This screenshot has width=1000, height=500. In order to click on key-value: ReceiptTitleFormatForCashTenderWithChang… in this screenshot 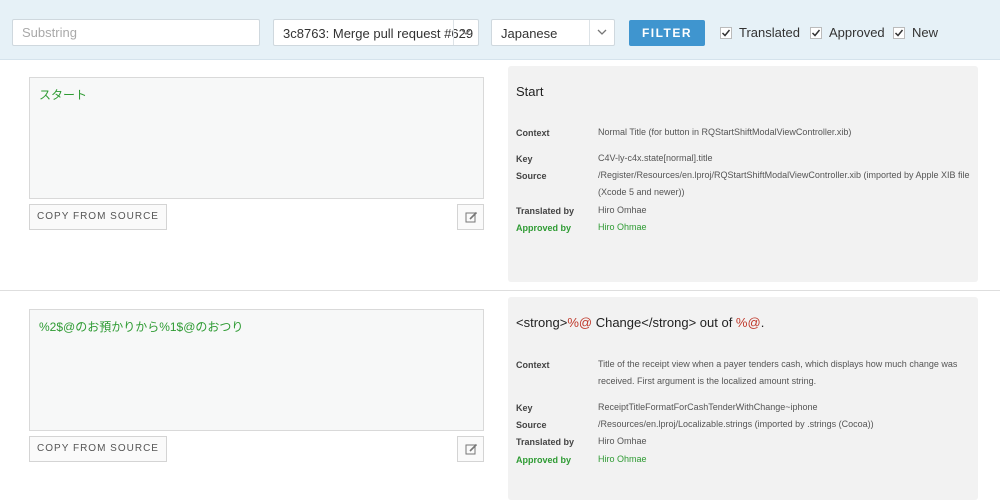, I will do `click(708, 407)`.